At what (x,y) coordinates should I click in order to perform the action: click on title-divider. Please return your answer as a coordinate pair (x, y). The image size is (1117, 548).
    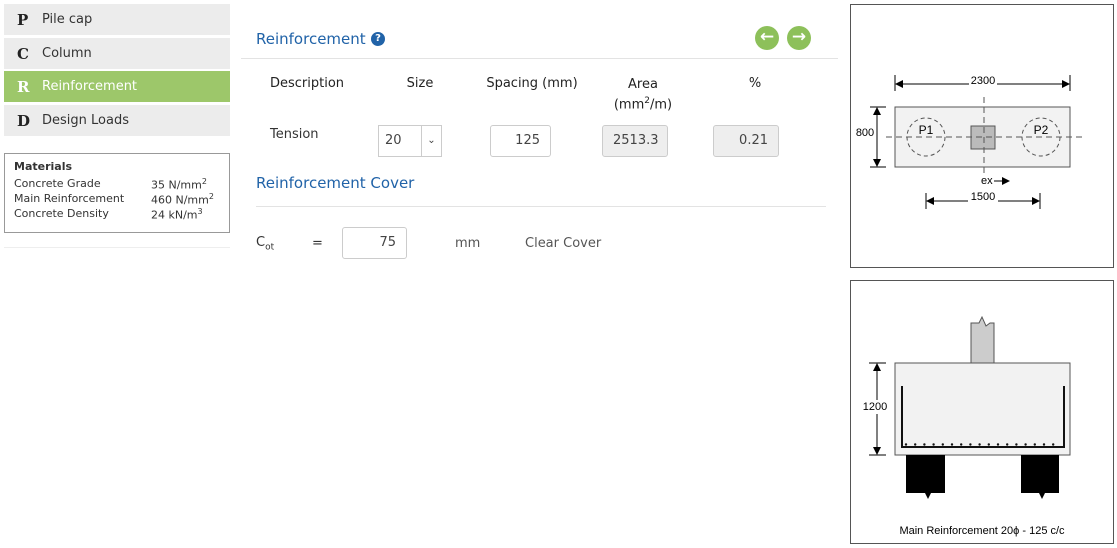
    Looking at the image, I should click on (539, 58).